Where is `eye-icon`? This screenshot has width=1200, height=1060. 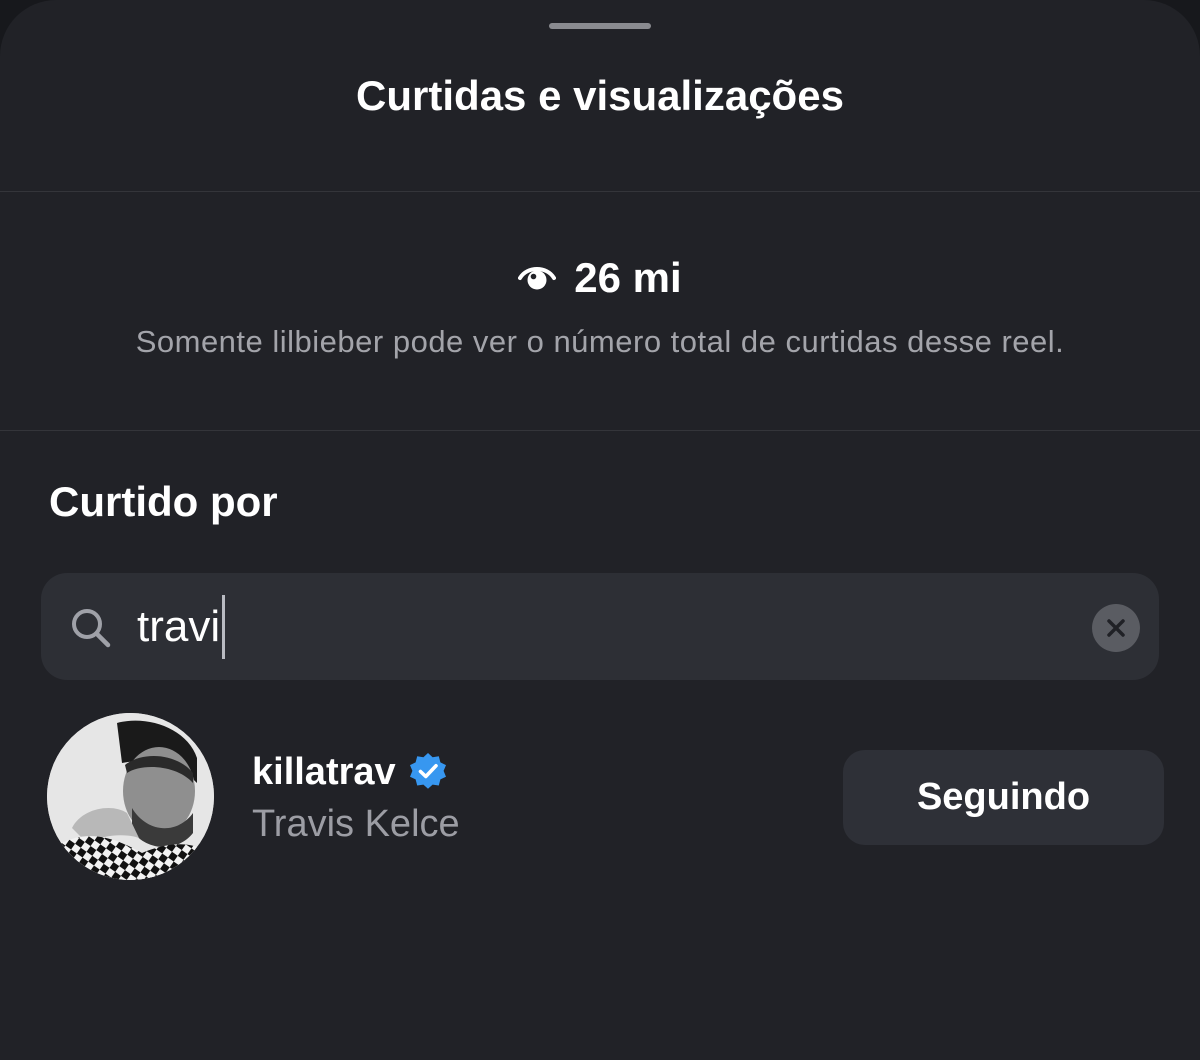
eye-icon is located at coordinates (537, 278).